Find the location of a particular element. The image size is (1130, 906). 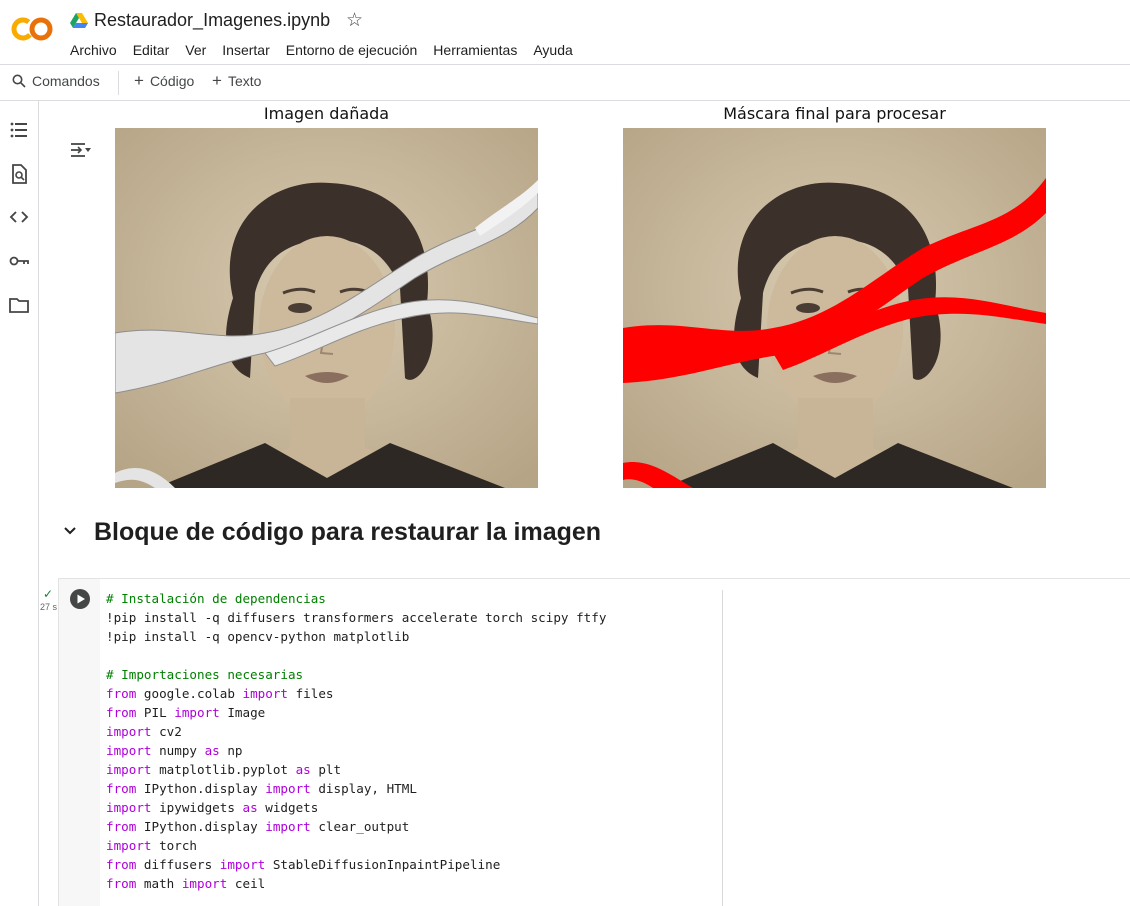

code-token: google.colab is located at coordinates (189, 693).